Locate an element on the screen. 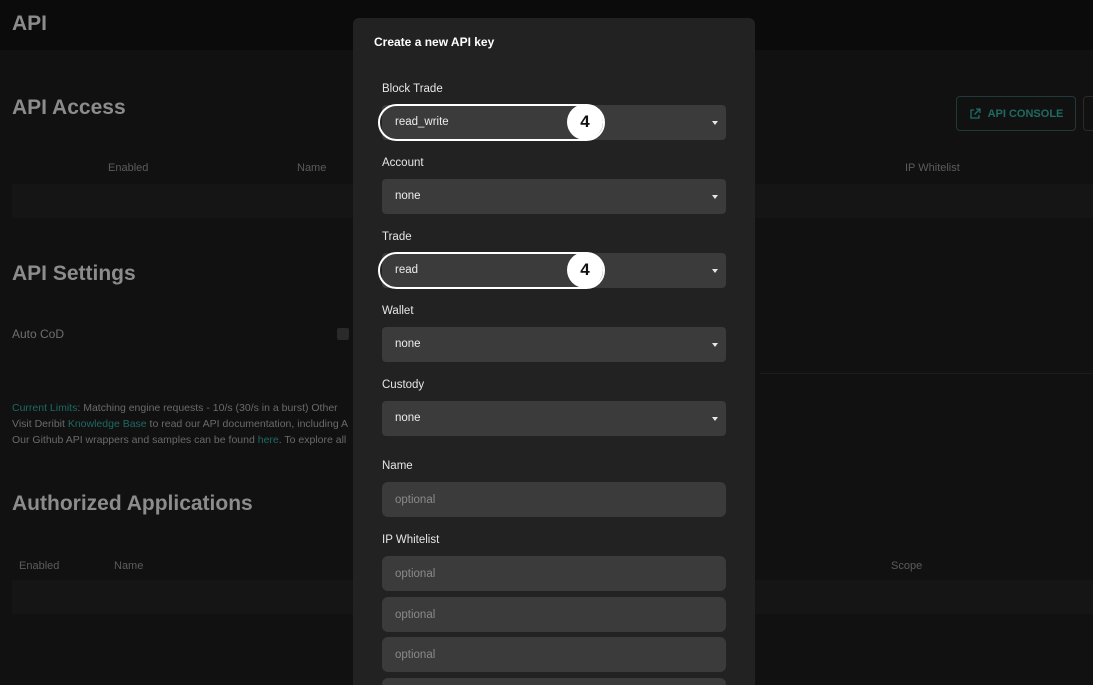 This screenshot has height=685, width=1093. col-name: Name is located at coordinates (312, 168).